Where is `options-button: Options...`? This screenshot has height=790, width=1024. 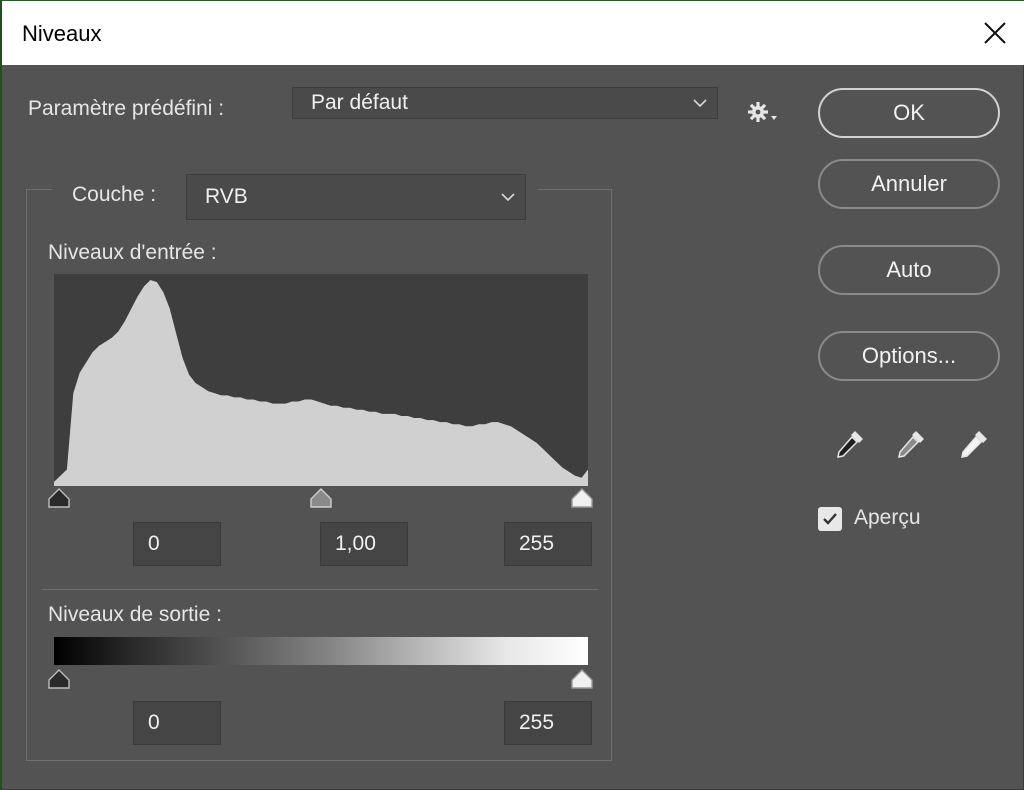
options-button: Options... is located at coordinates (909, 356).